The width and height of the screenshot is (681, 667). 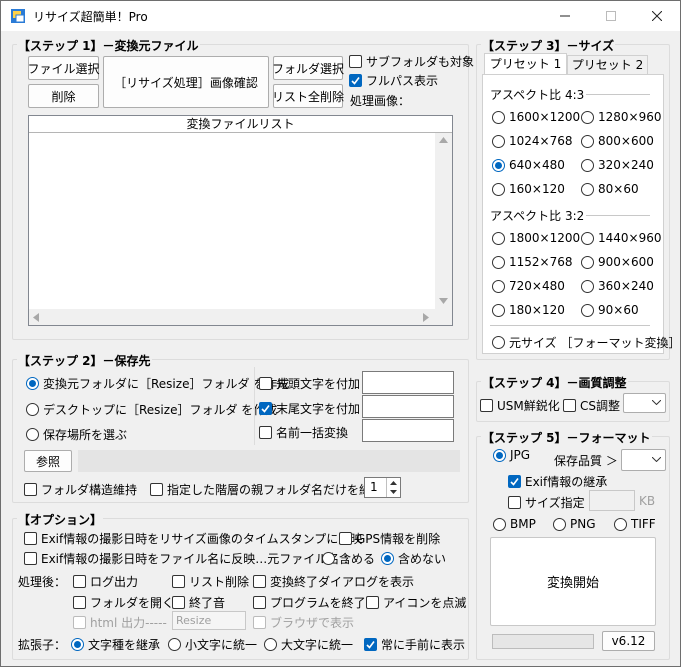 What do you see at coordinates (414, 644) in the screenshot?
I see `always-top-checkbox: 常に手前に表示` at bounding box center [414, 644].